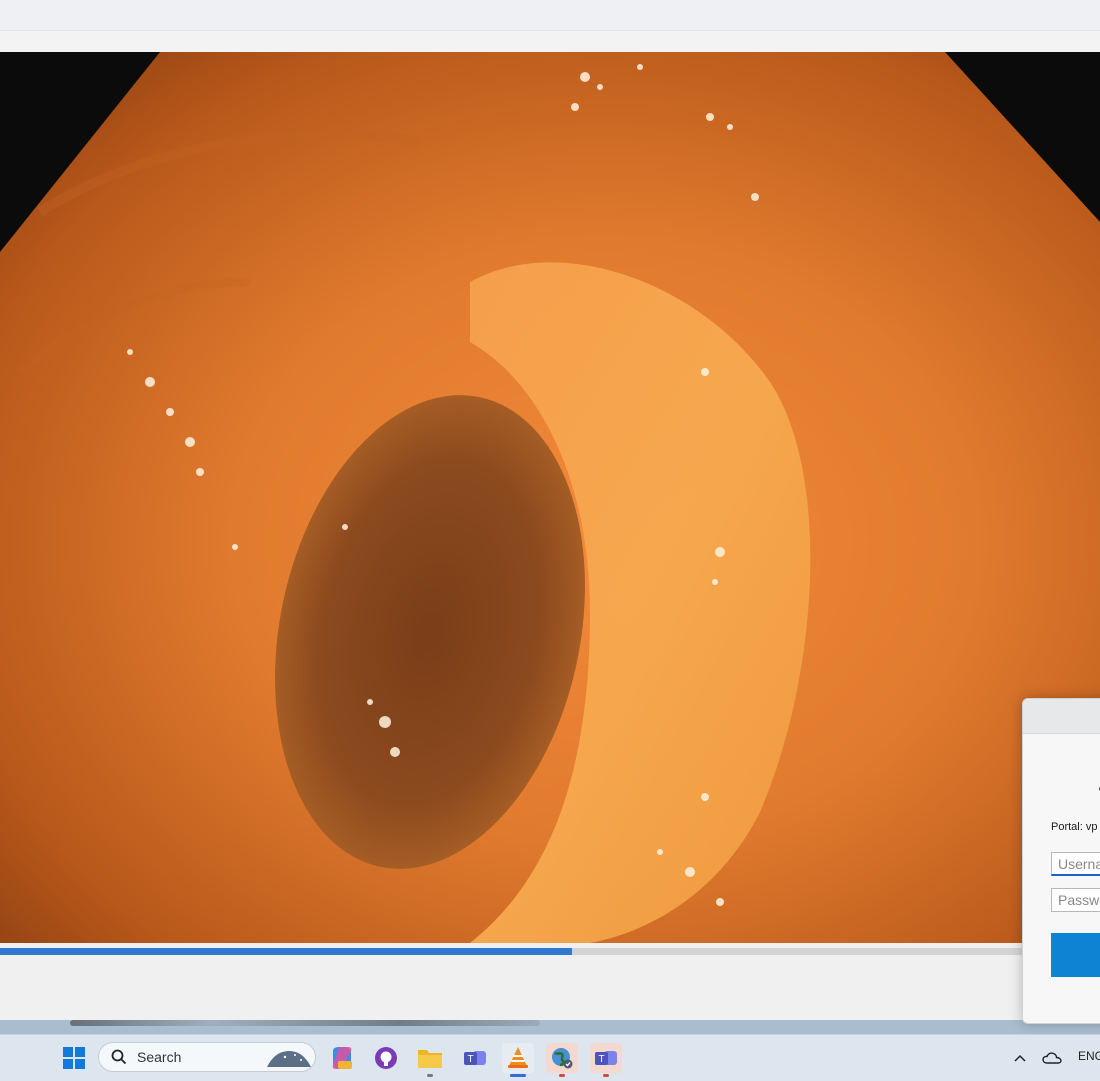 The height and width of the screenshot is (1081, 1100). Describe the element at coordinates (1079, 900) in the screenshot. I see `password-placeholder: Passwo` at that location.